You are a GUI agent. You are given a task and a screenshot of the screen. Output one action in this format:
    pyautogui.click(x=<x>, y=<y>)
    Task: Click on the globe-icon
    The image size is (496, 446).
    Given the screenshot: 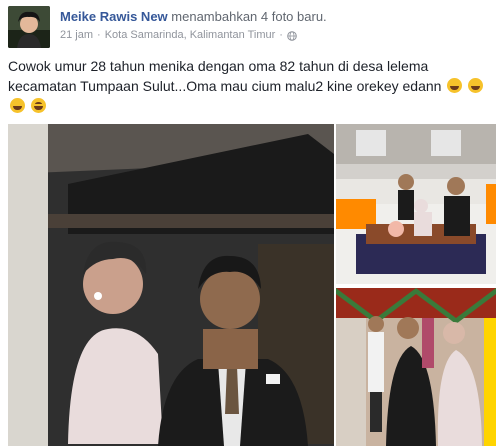 What is the action you would take?
    pyautogui.click(x=292, y=35)
    